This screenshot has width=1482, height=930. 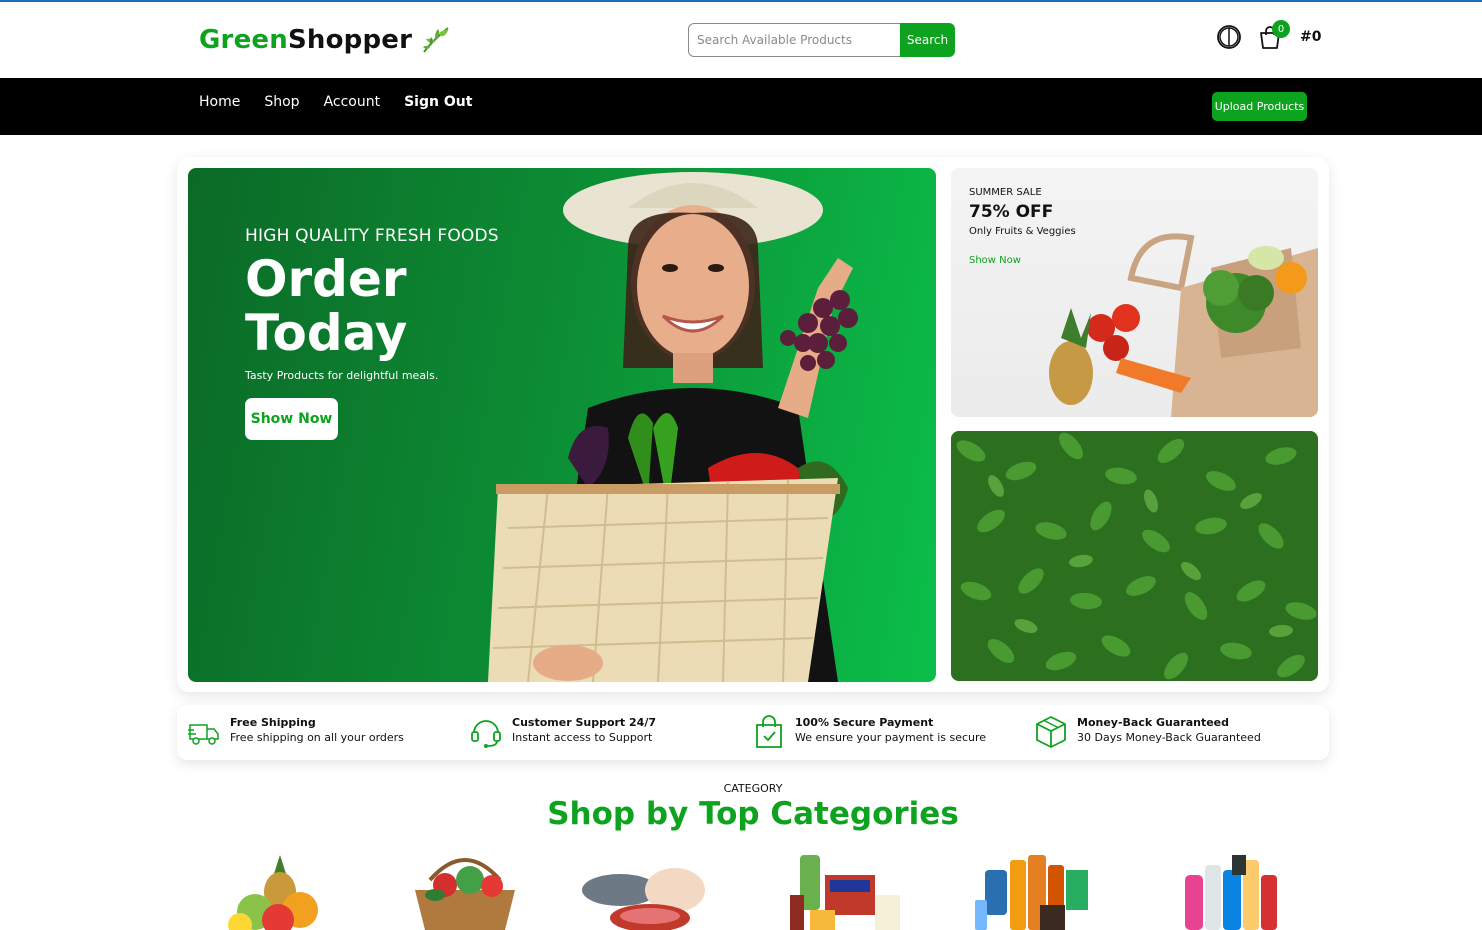 What do you see at coordinates (1259, 106) in the screenshot?
I see `upload-products-button: Upload Products` at bounding box center [1259, 106].